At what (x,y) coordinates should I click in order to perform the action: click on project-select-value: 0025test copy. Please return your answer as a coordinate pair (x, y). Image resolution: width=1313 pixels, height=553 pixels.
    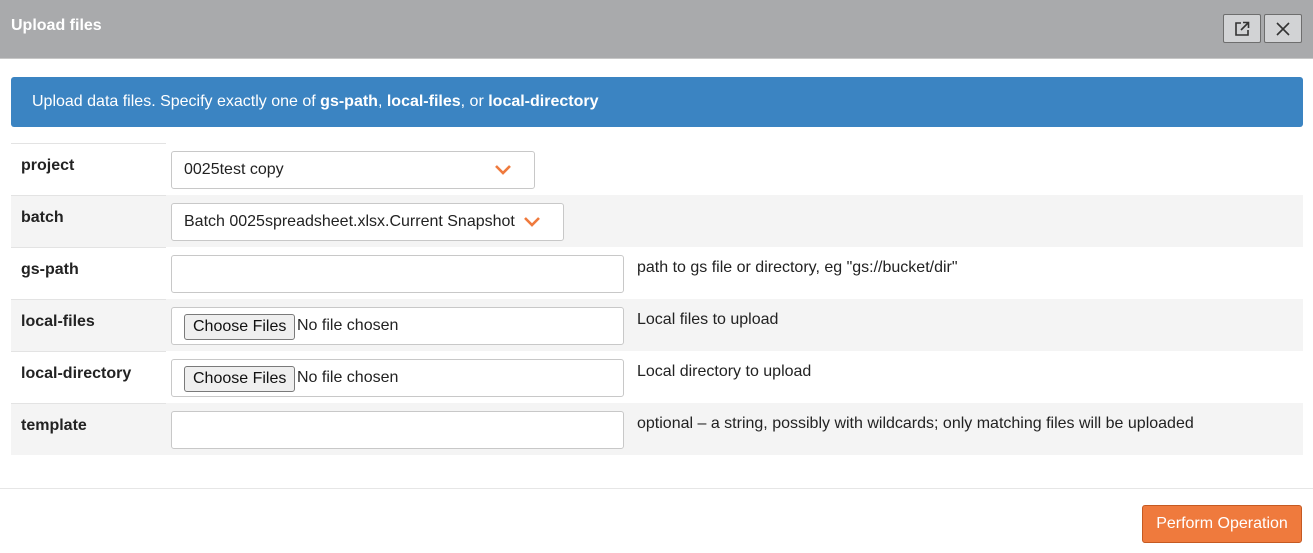
    Looking at the image, I should click on (234, 169).